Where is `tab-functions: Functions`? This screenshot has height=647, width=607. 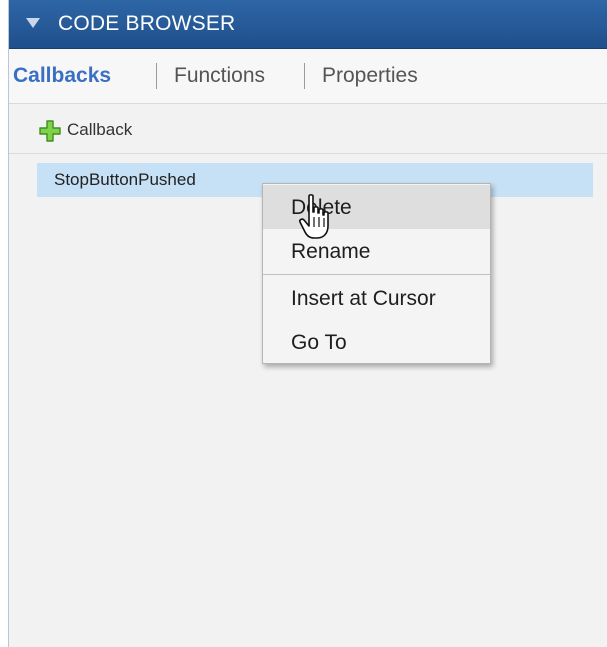 tab-functions: Functions is located at coordinates (219, 76).